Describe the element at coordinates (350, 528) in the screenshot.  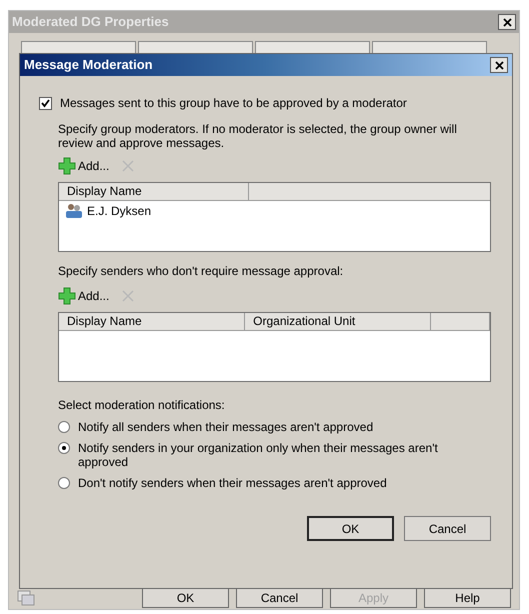
I see `dialog-button: OK` at that location.